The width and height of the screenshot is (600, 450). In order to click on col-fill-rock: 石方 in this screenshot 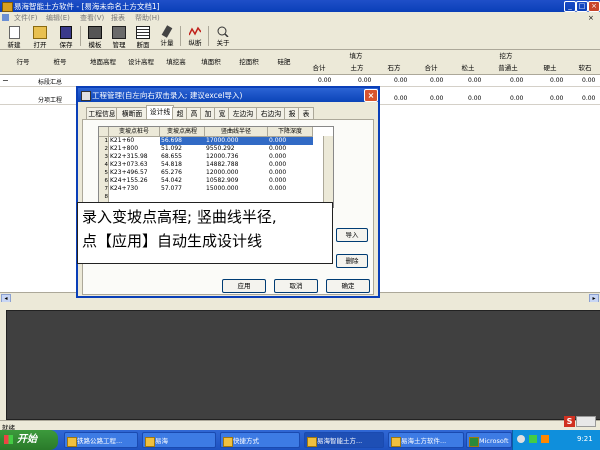, I will do `click(394, 68)`.